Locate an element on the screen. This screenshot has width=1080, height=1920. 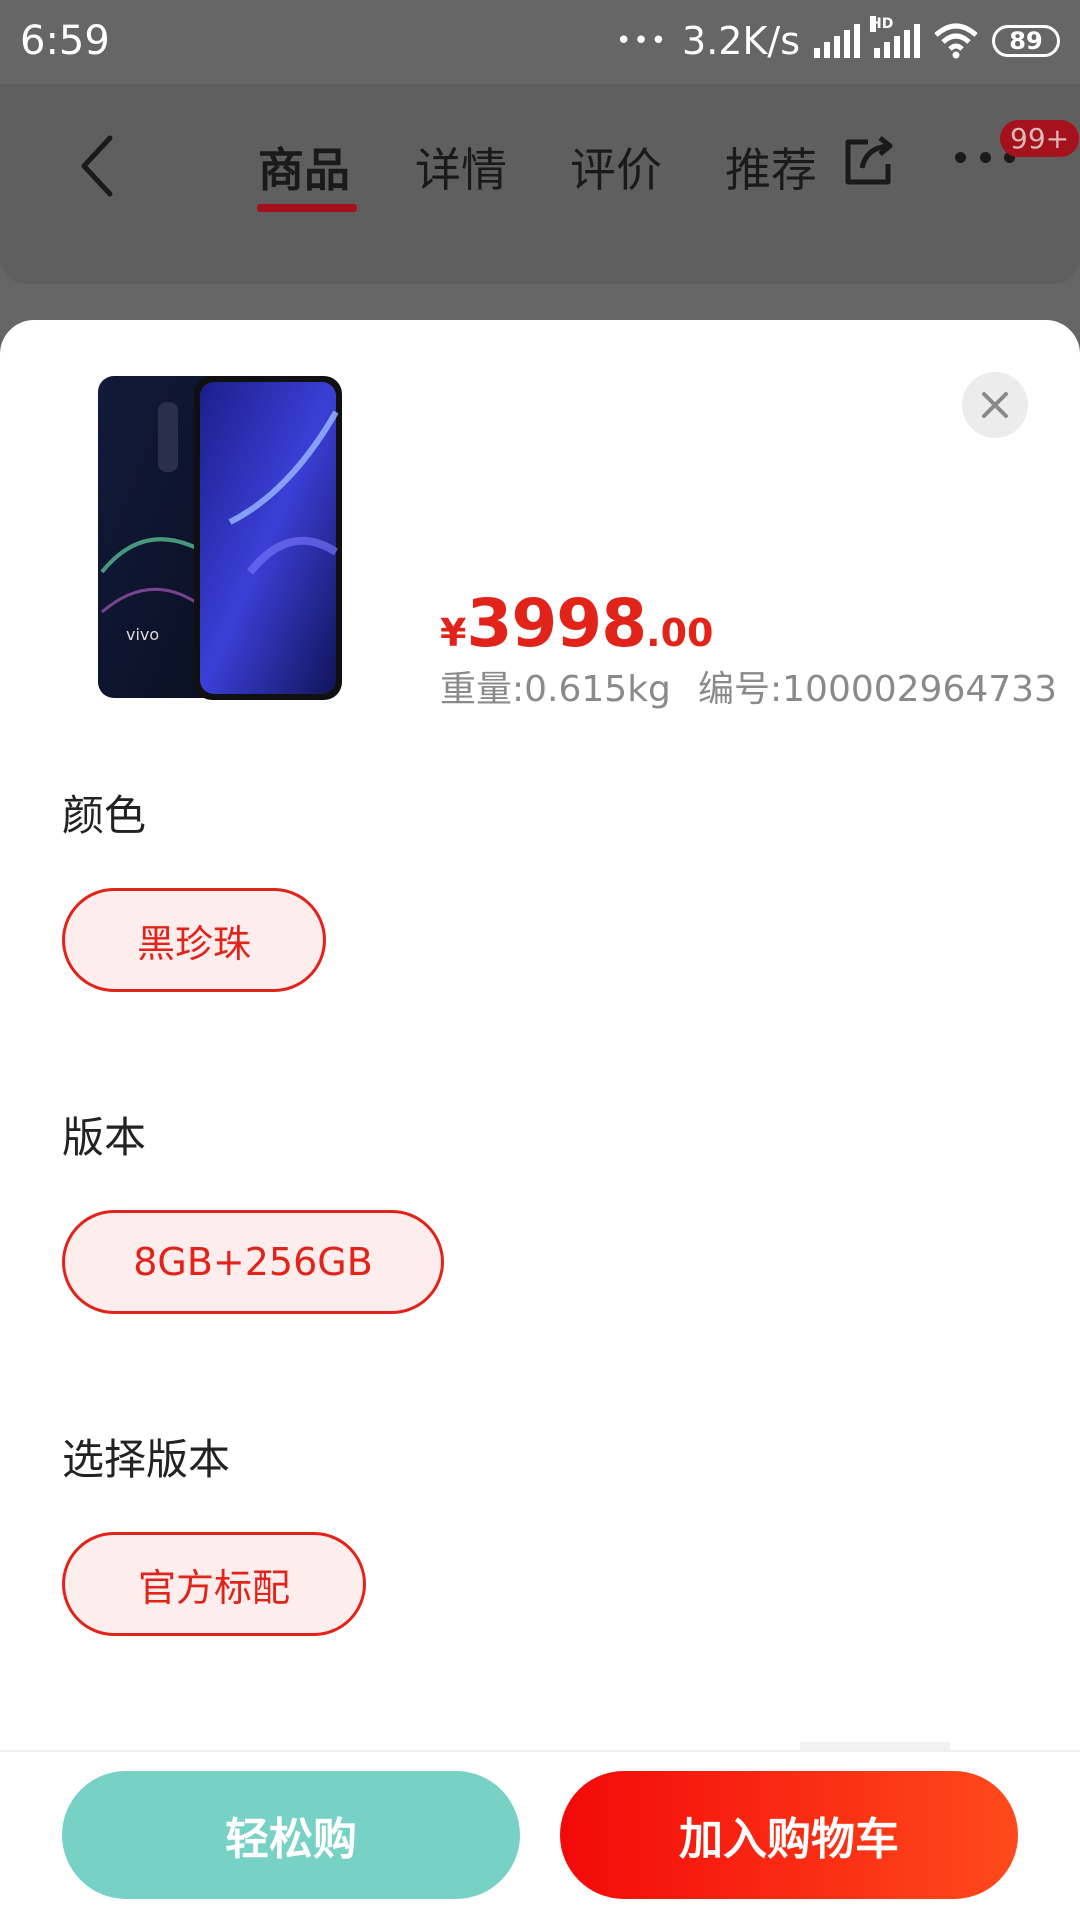
tab-reviews: 评价 is located at coordinates (616, 167).